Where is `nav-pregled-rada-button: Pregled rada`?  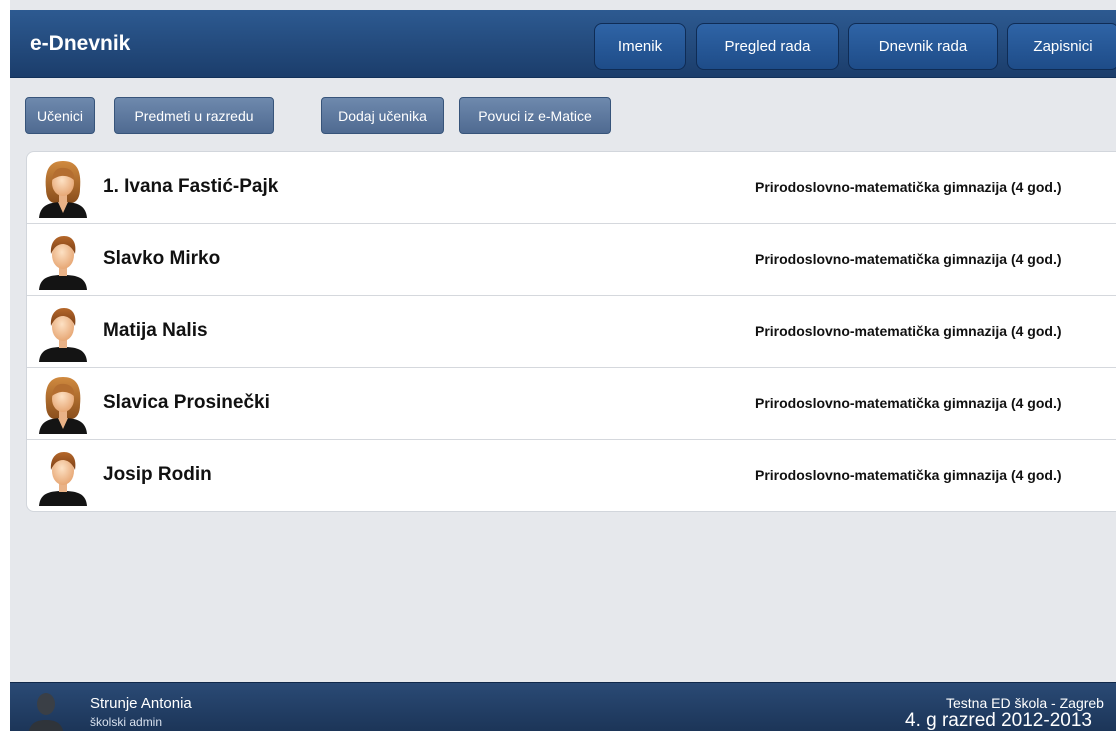 nav-pregled-rada-button: Pregled rada is located at coordinates (767, 46).